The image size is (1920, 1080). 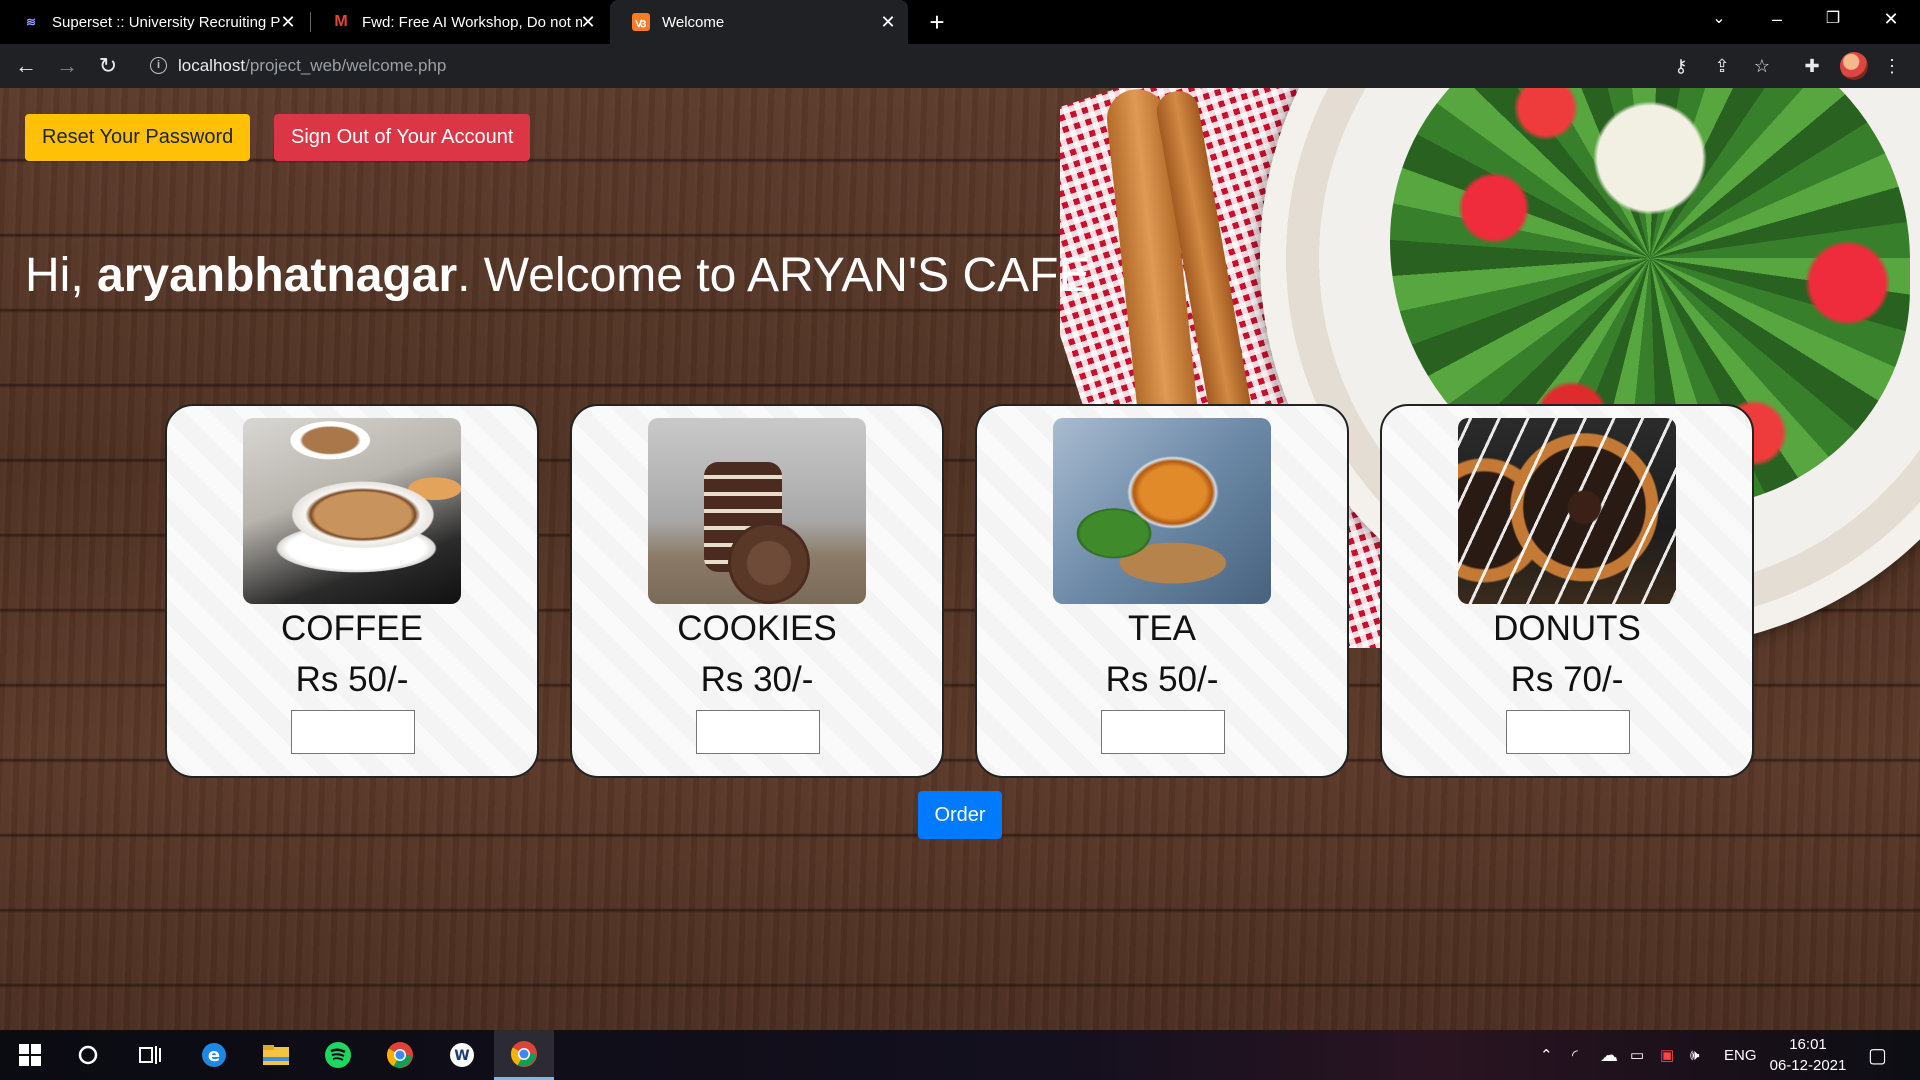 I want to click on windows-start-icon, so click(x=30, y=1055).